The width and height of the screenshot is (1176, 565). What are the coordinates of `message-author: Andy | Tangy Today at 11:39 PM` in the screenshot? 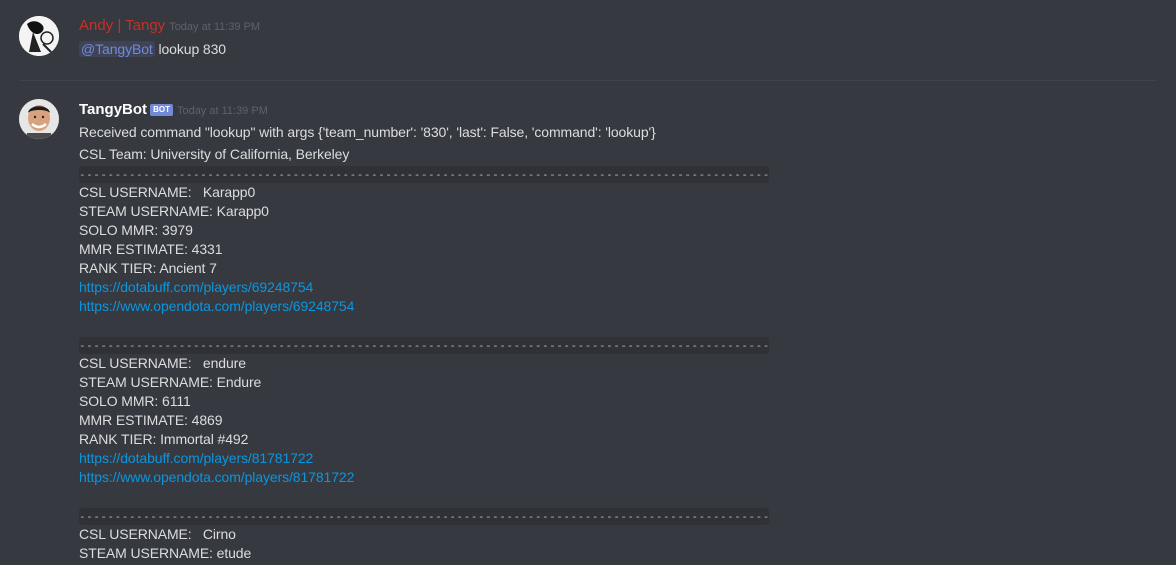 It's located at (169, 25).